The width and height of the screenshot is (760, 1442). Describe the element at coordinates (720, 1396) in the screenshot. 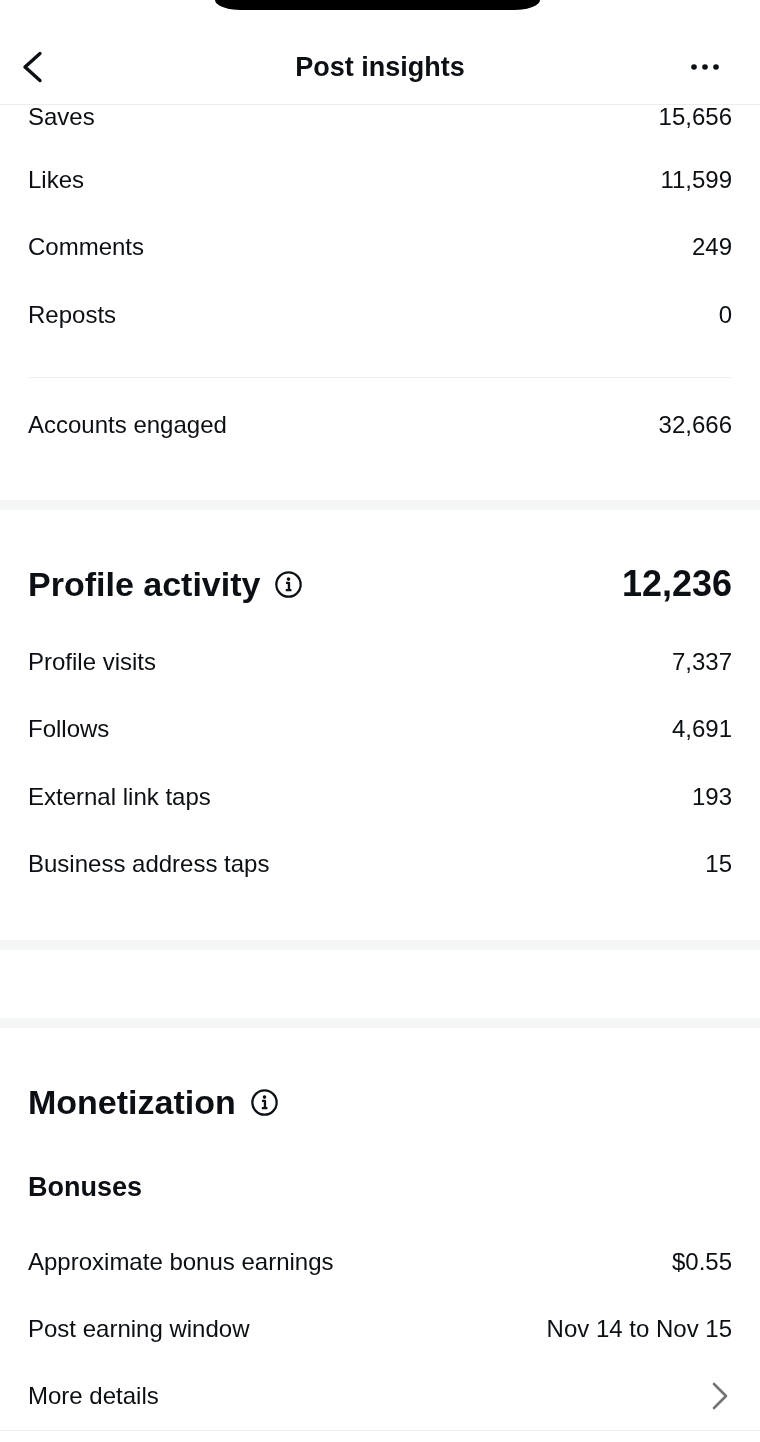

I see `chevron-right-icon` at that location.